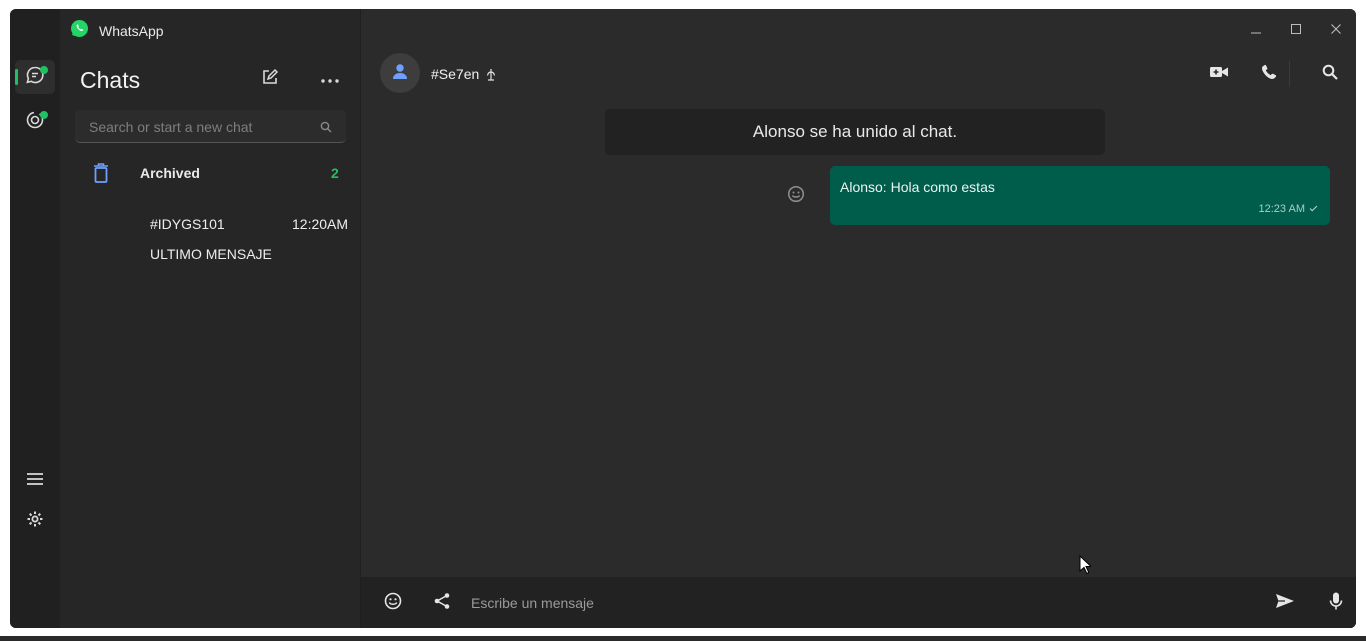 This screenshot has height=641, width=1366. I want to click on nav-rail, so click(35, 318).